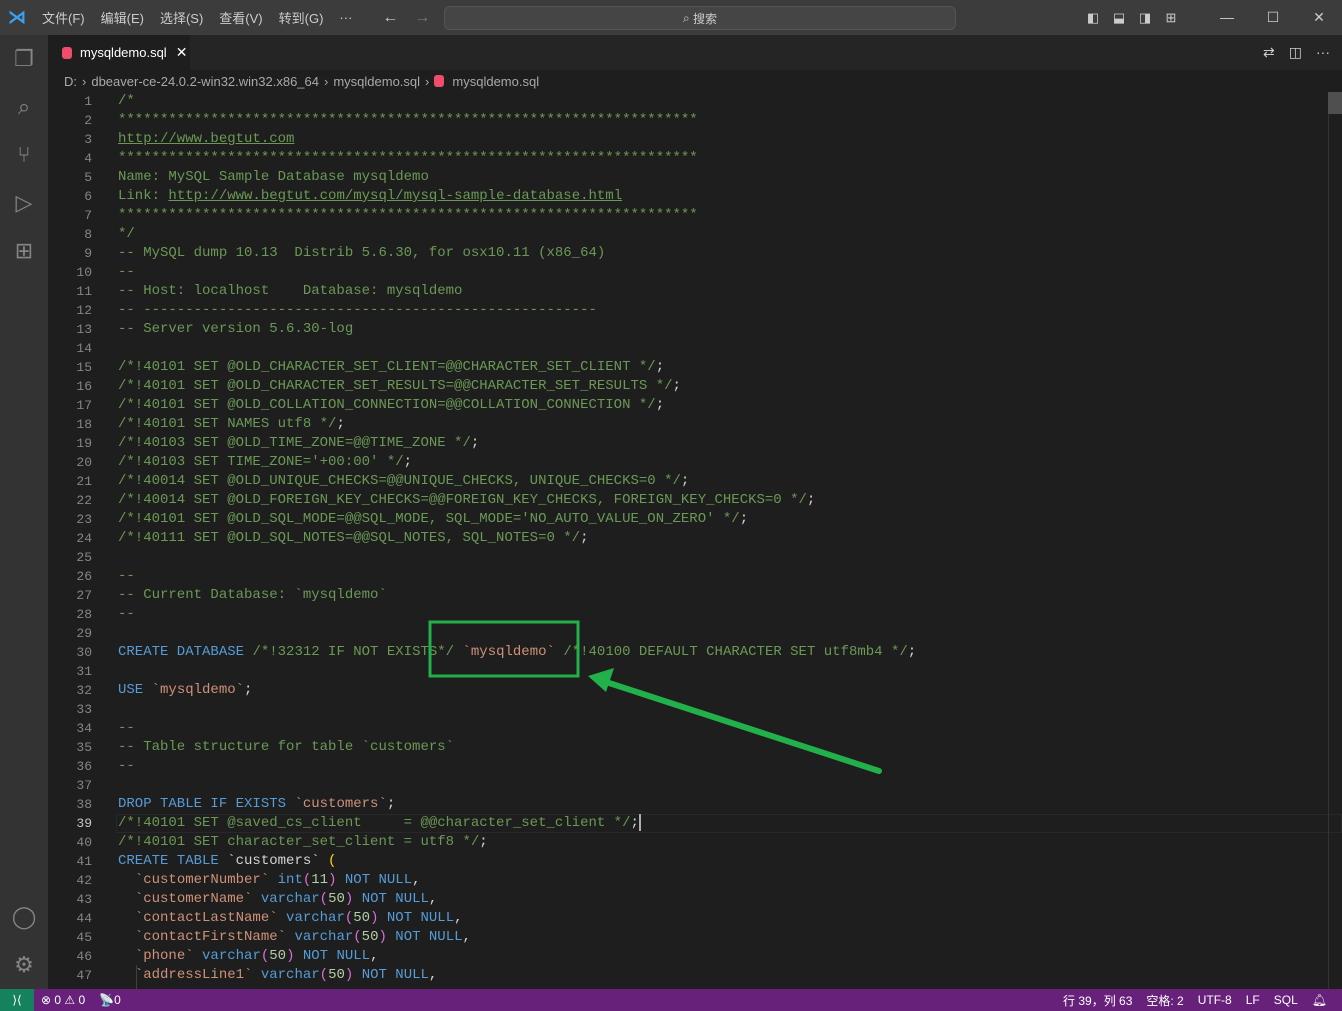 The image size is (1342, 1011). Describe the element at coordinates (695, 557) in the screenshot. I see `code-line: 25` at that location.